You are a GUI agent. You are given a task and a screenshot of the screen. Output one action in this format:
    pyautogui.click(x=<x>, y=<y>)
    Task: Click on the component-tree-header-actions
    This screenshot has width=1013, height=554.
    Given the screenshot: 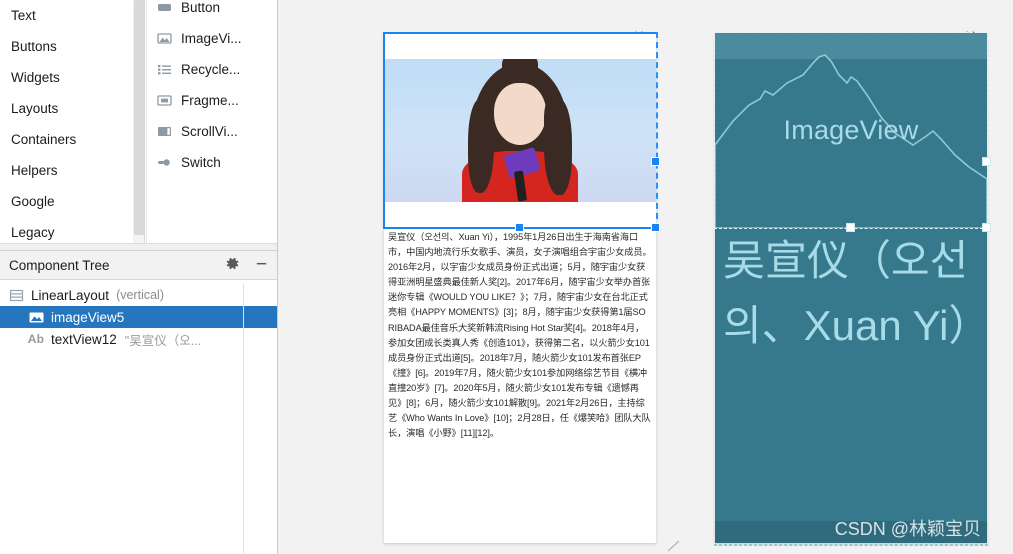 What is the action you would take?
    pyautogui.click(x=247, y=265)
    